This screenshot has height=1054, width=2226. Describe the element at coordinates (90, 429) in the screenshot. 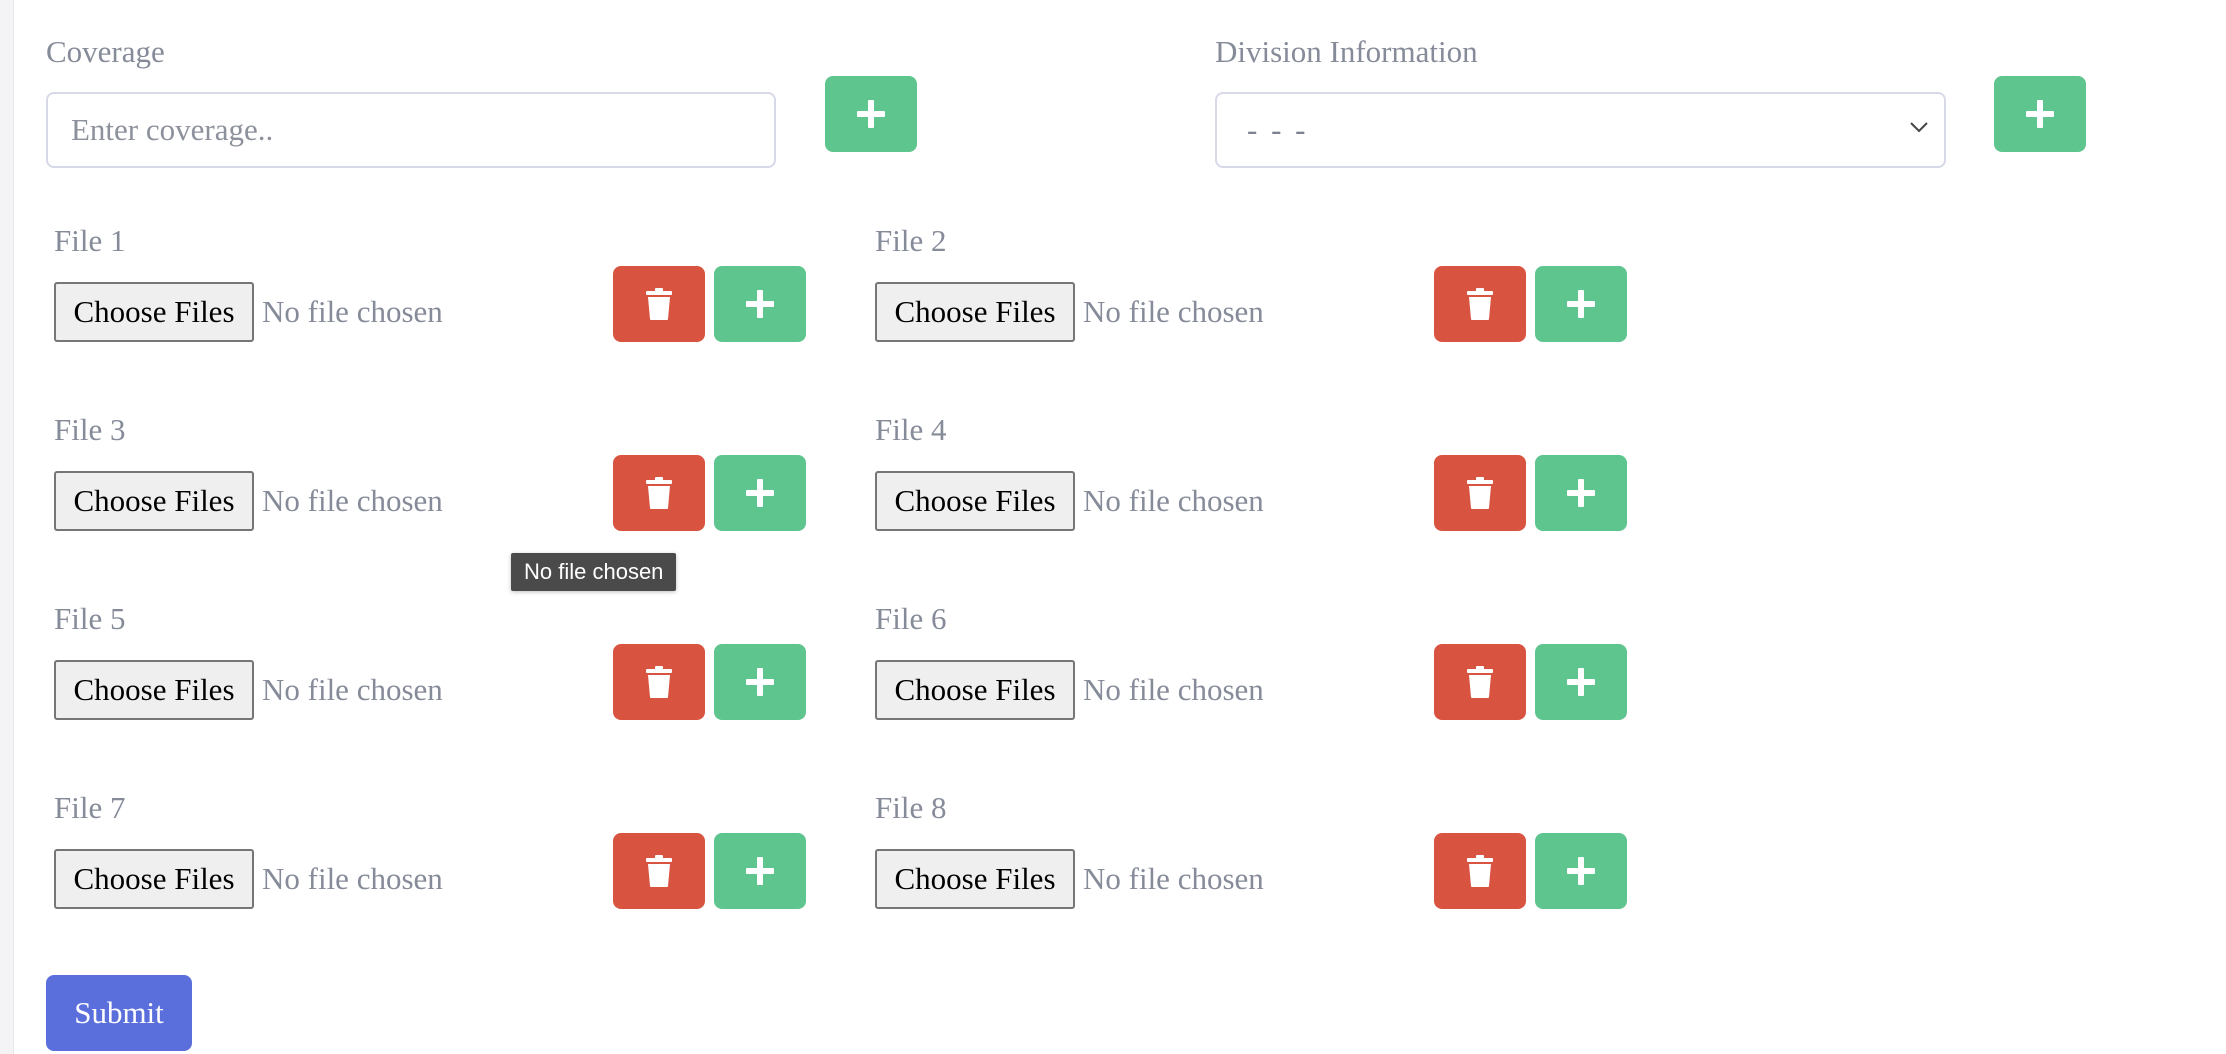

I see `file-label: File 3` at that location.